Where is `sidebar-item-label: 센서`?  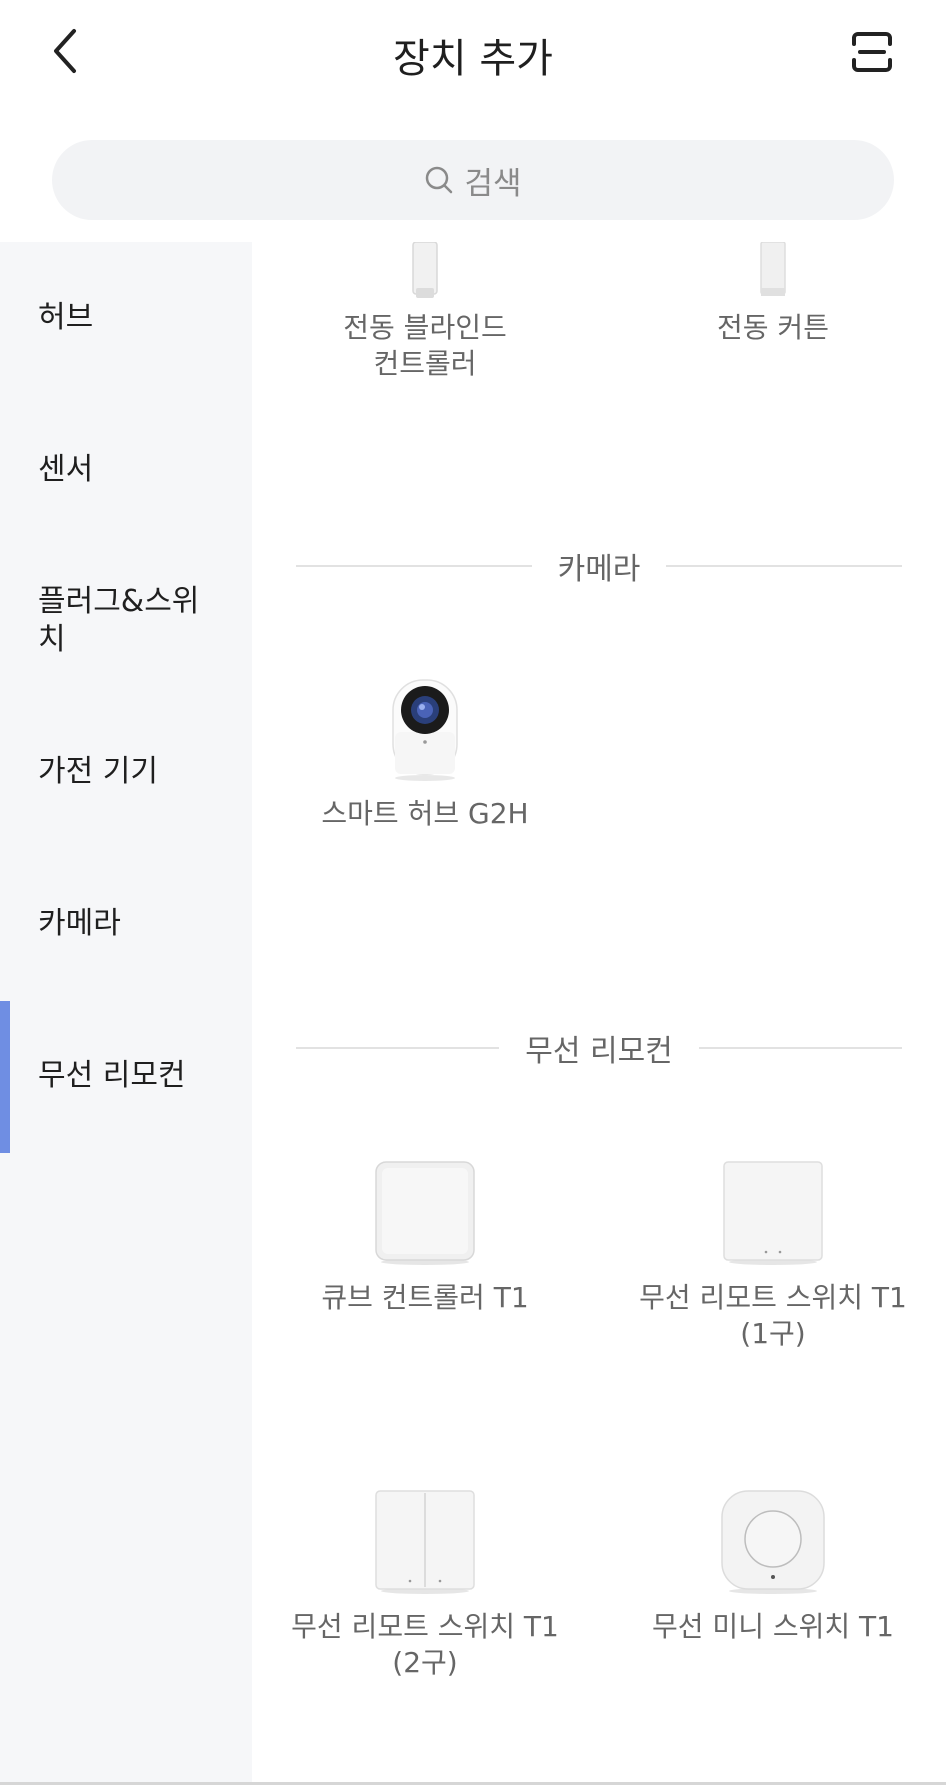
sidebar-item-label: 센서 is located at coordinates (66, 469).